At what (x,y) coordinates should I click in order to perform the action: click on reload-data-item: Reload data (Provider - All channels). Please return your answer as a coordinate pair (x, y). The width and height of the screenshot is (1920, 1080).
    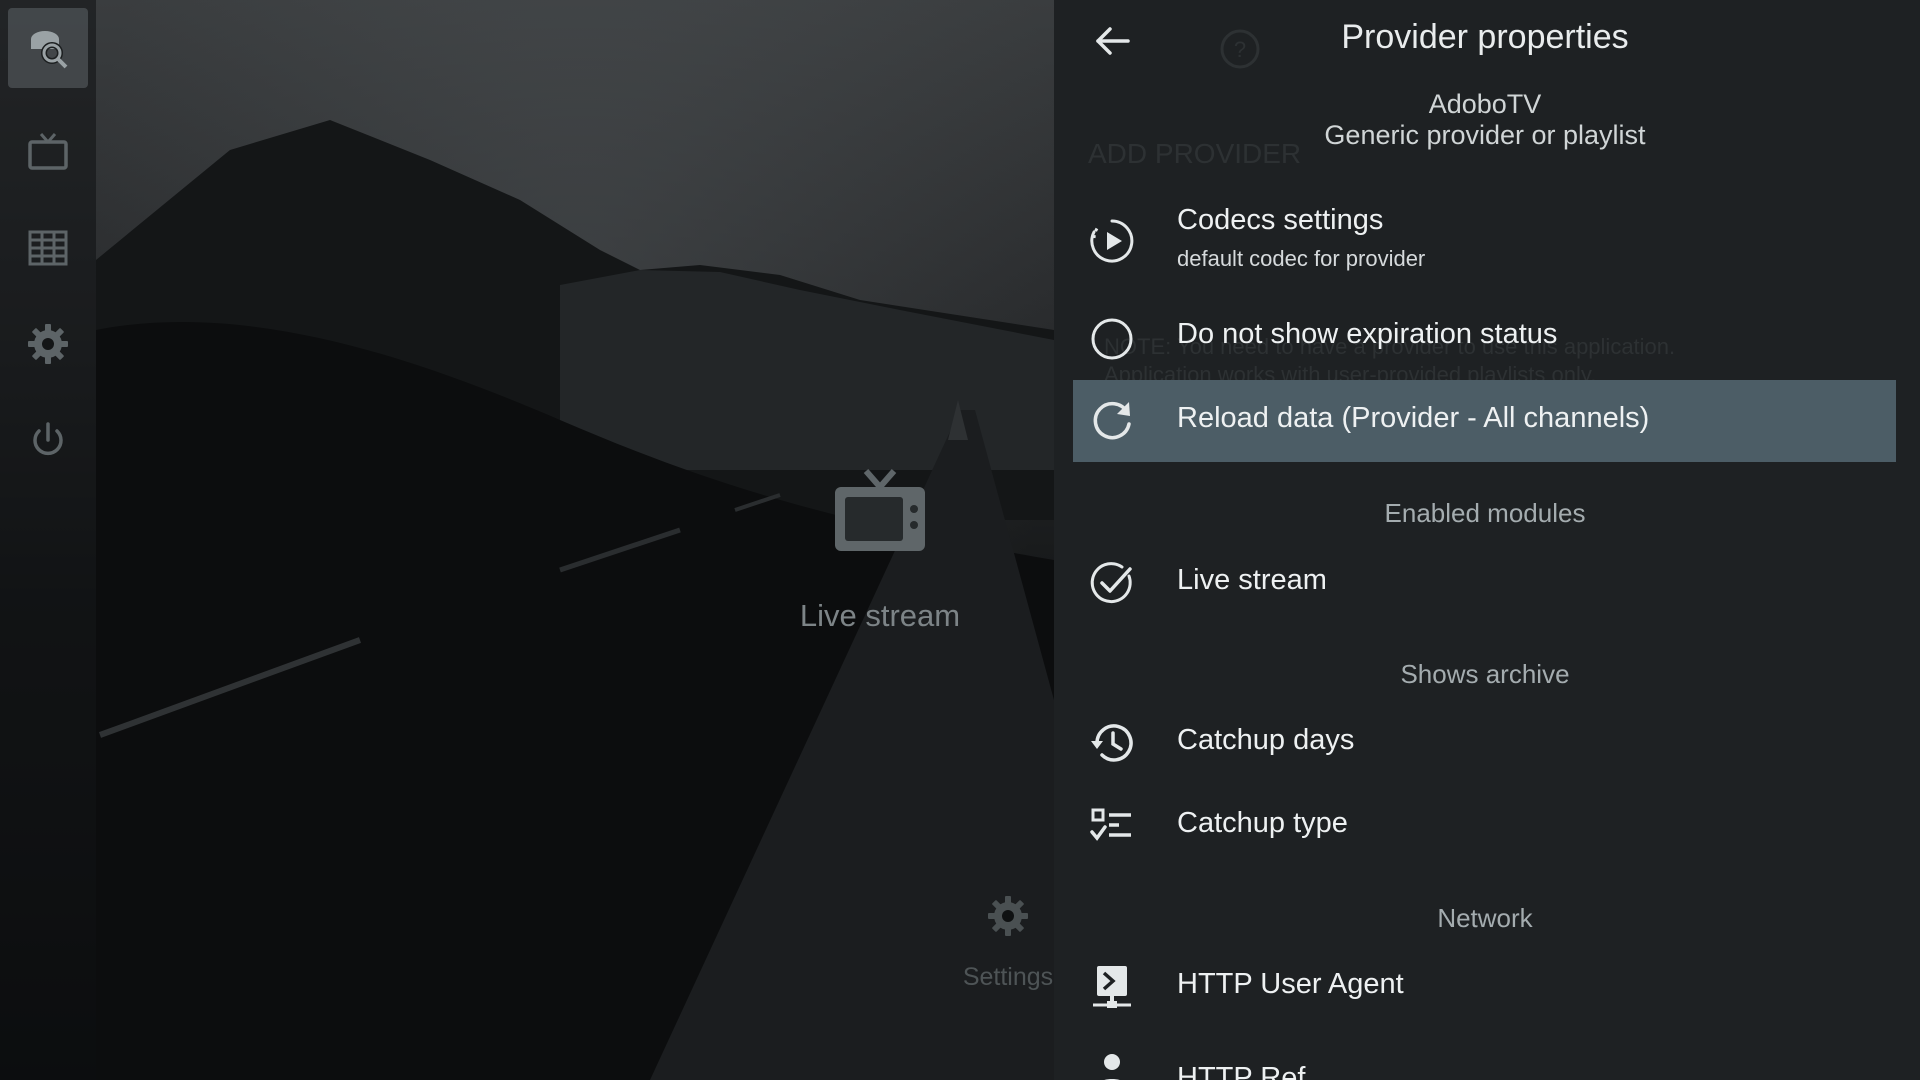
    Looking at the image, I should click on (1484, 421).